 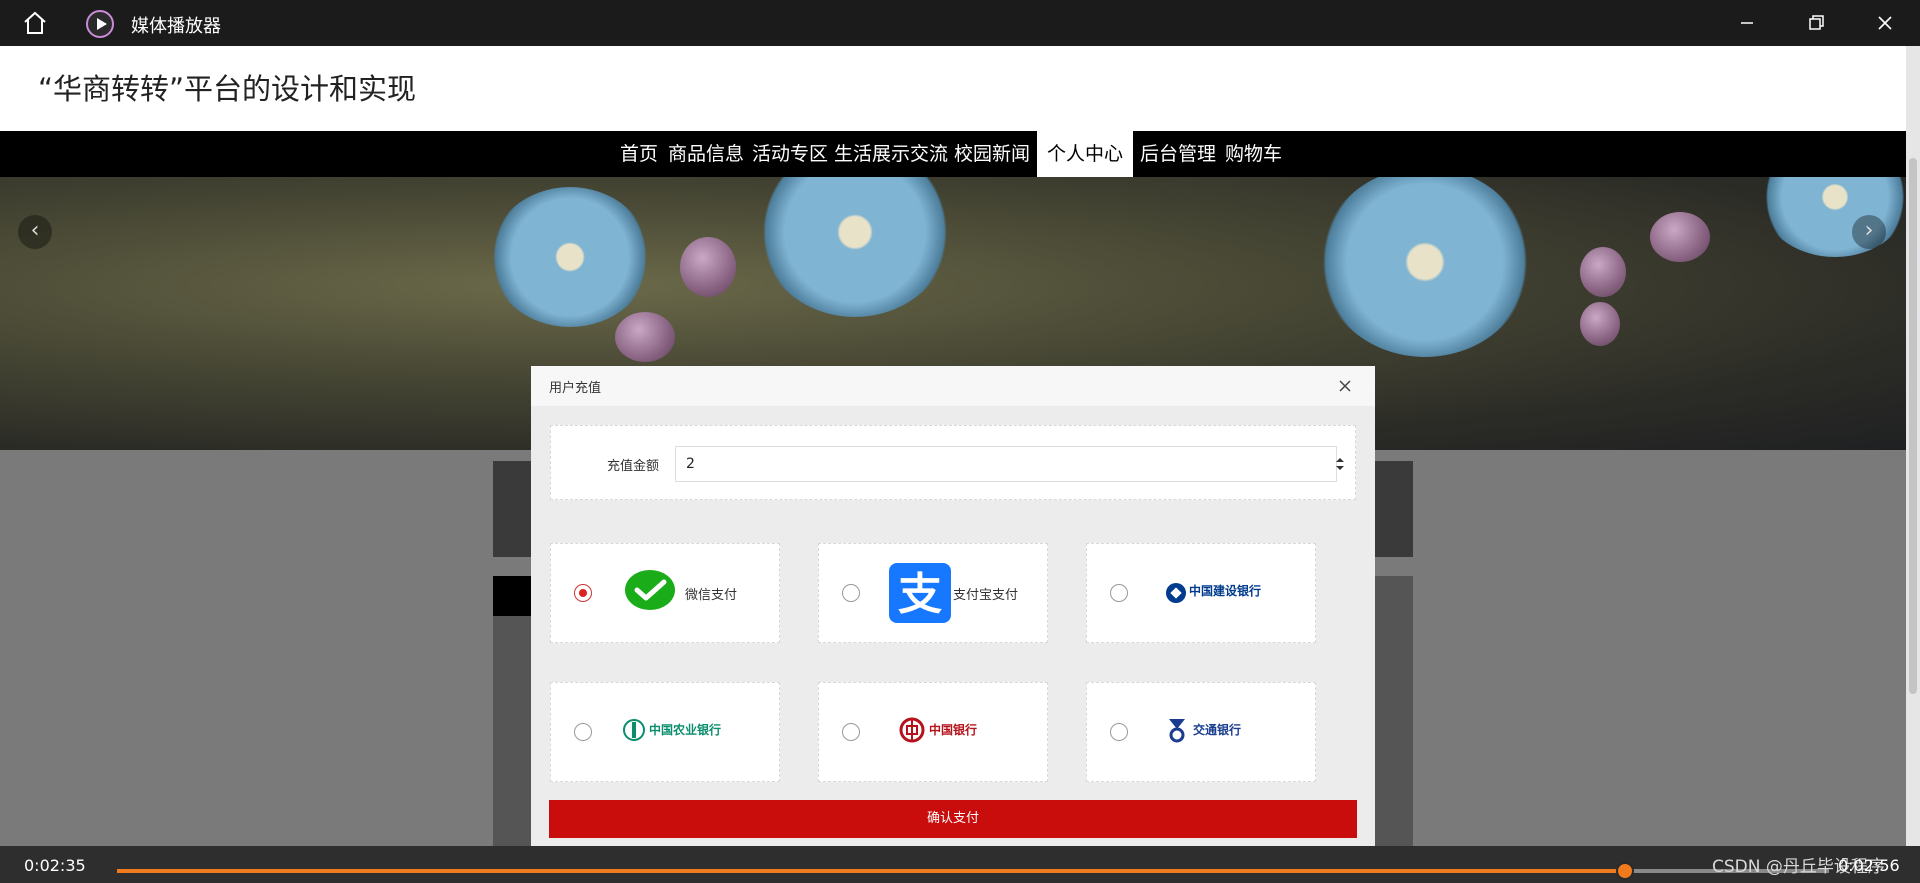 I want to click on minimize-icon, so click(x=1747, y=23).